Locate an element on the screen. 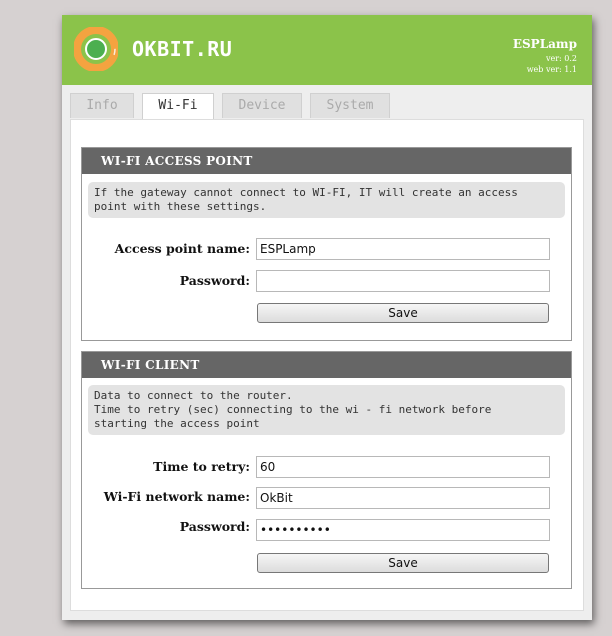 This screenshot has height=636, width=612. wifi-client-title: WI-FI CLIENT is located at coordinates (326, 365).